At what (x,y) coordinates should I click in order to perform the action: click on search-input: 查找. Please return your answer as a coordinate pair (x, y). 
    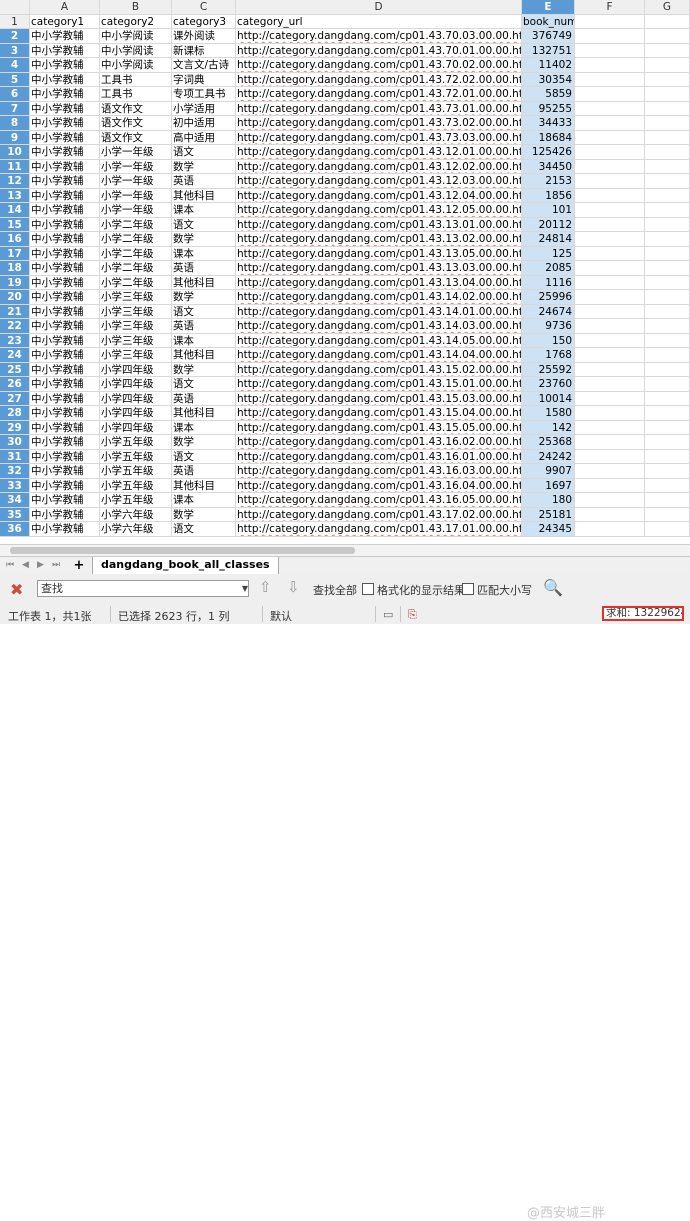
    Looking at the image, I should click on (143, 588).